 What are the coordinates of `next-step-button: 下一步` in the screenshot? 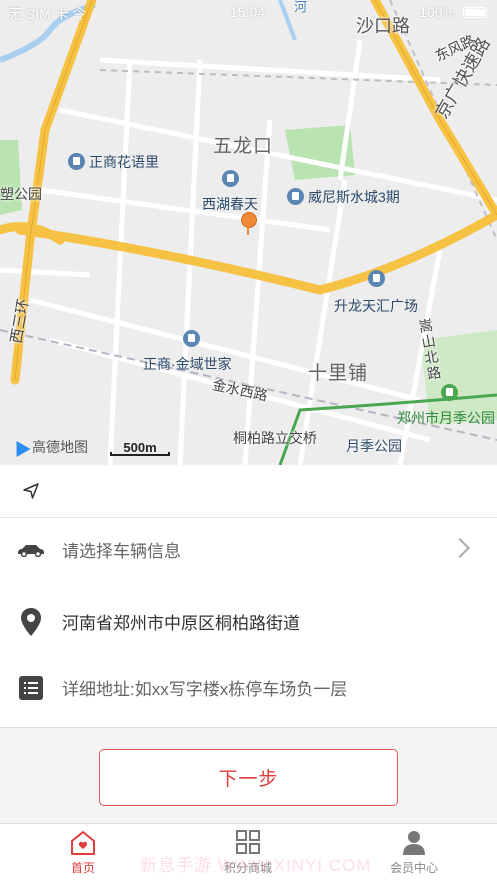 It's located at (248, 777).